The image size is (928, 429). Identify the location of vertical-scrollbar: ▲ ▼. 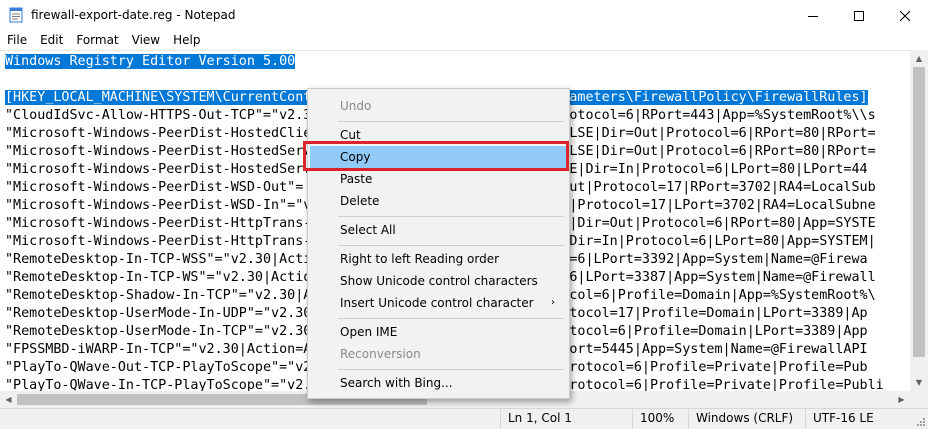
(919, 220).